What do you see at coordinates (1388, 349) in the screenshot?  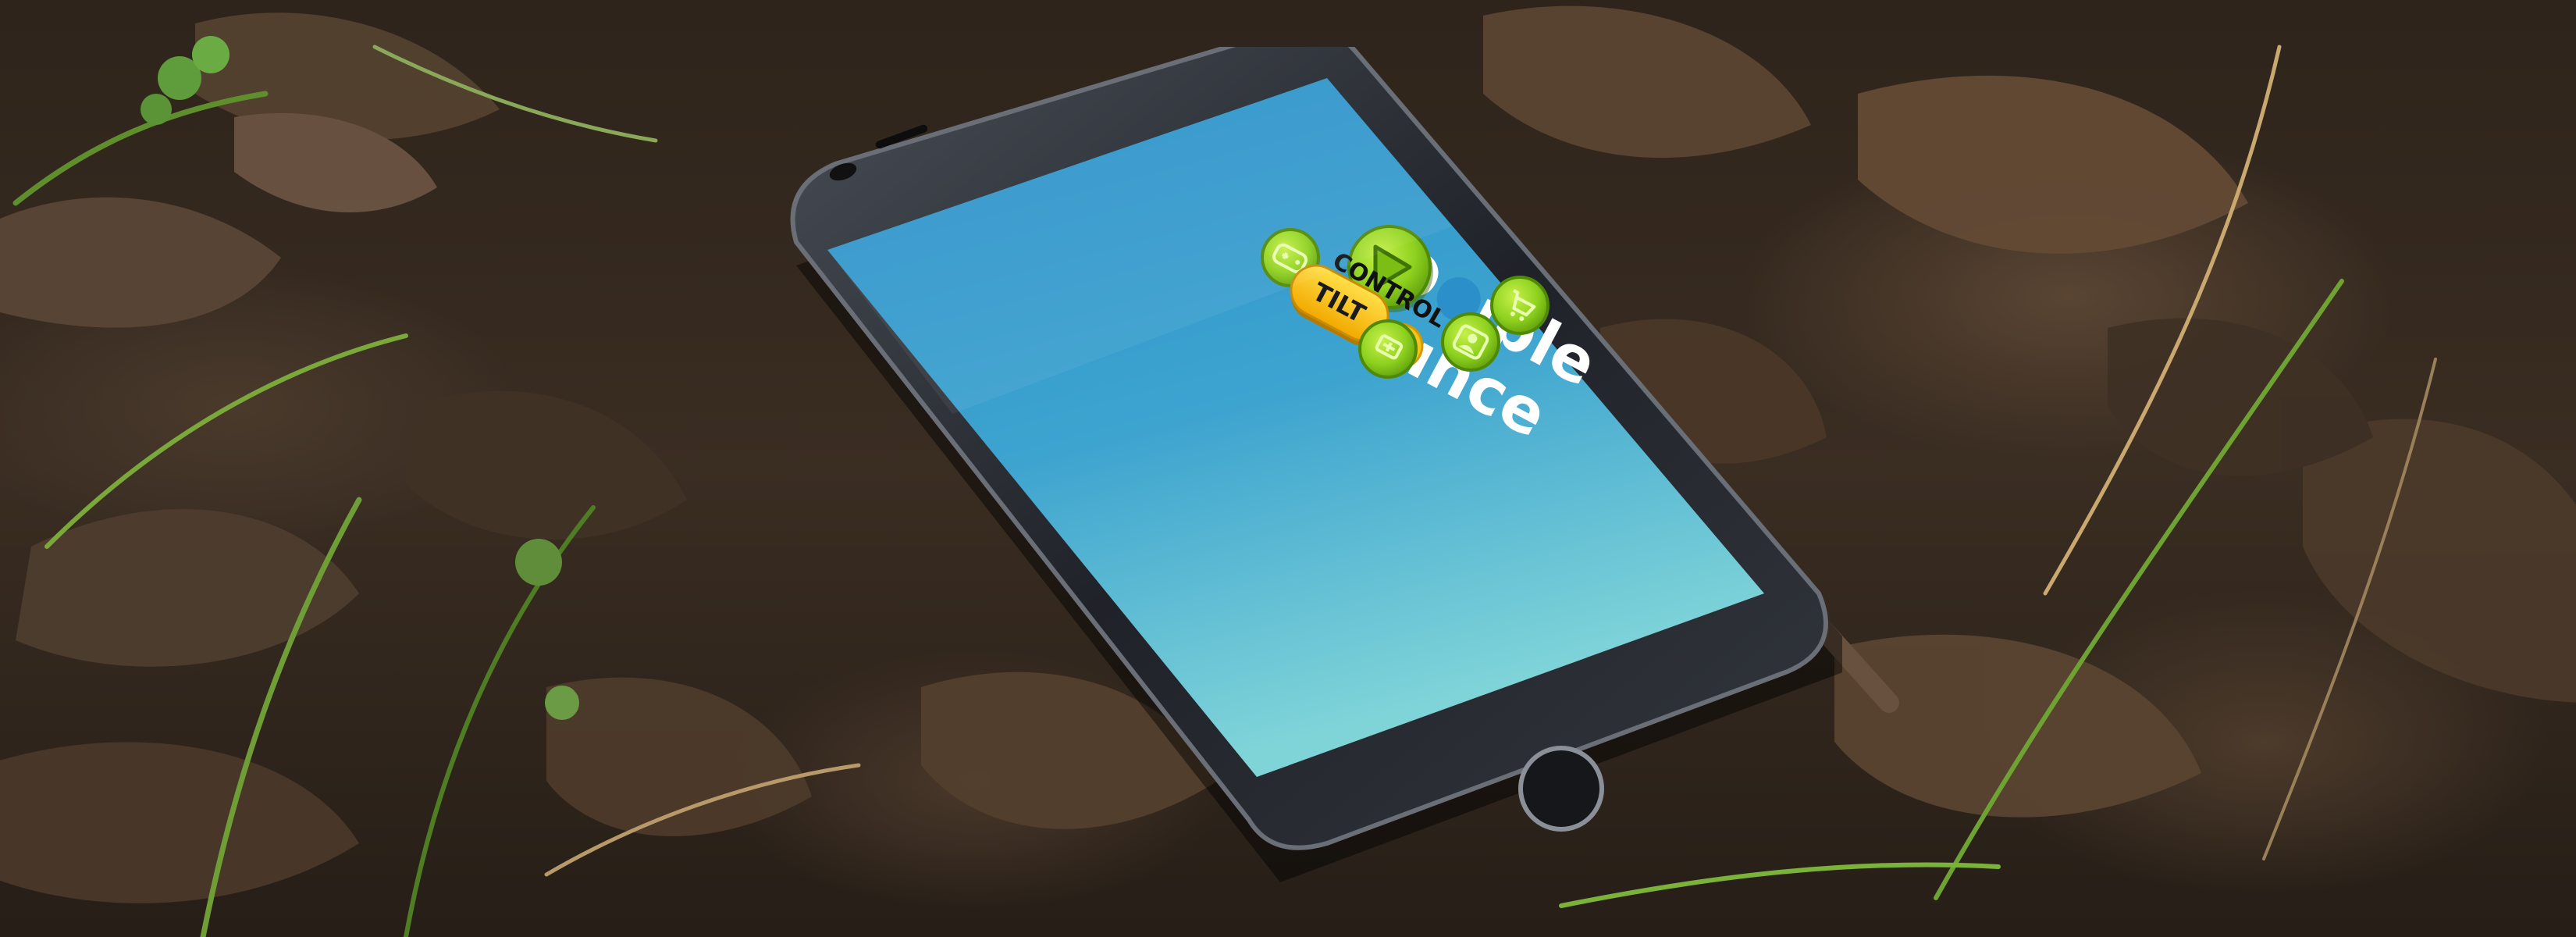 I see `achievements-button` at bounding box center [1388, 349].